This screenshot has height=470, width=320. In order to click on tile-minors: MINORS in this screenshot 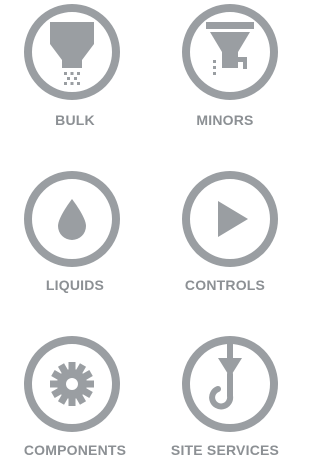, I will do `click(225, 75)`.